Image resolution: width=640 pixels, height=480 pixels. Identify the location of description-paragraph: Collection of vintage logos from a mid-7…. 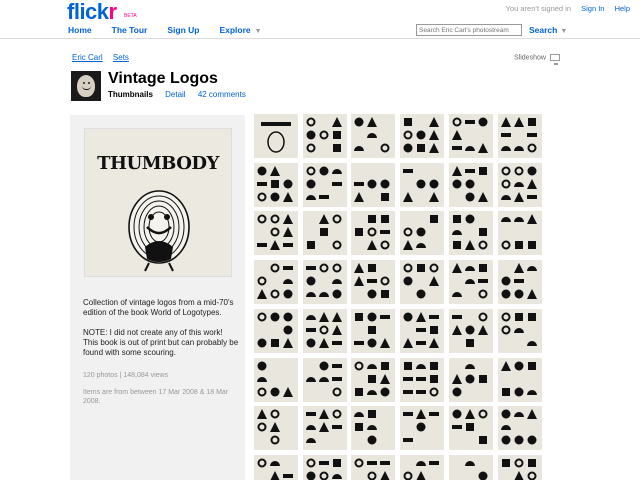
(158, 308).